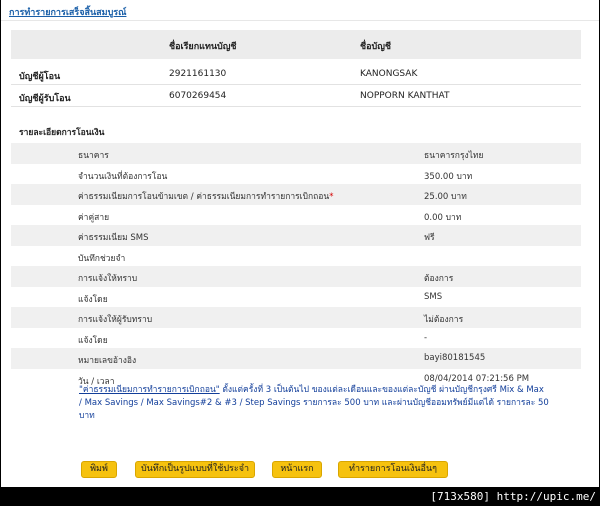 The image size is (600, 506). What do you see at coordinates (93, 156) in the screenshot?
I see `detail-label: ธนาคาร` at bounding box center [93, 156].